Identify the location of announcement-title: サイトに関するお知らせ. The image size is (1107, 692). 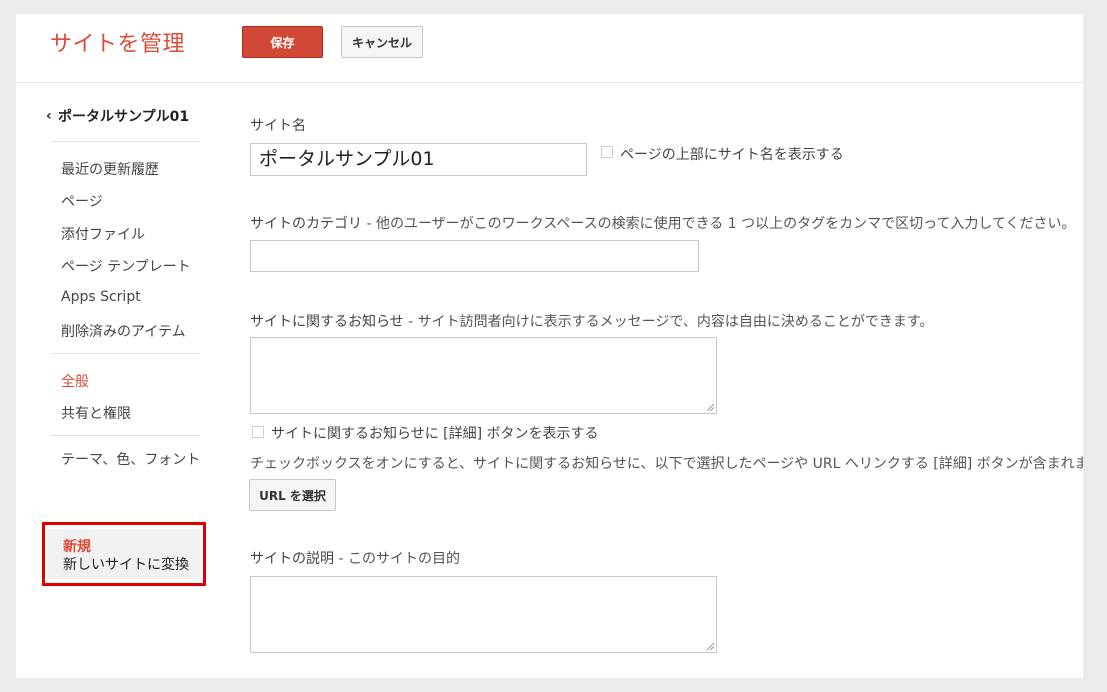
(327, 322).